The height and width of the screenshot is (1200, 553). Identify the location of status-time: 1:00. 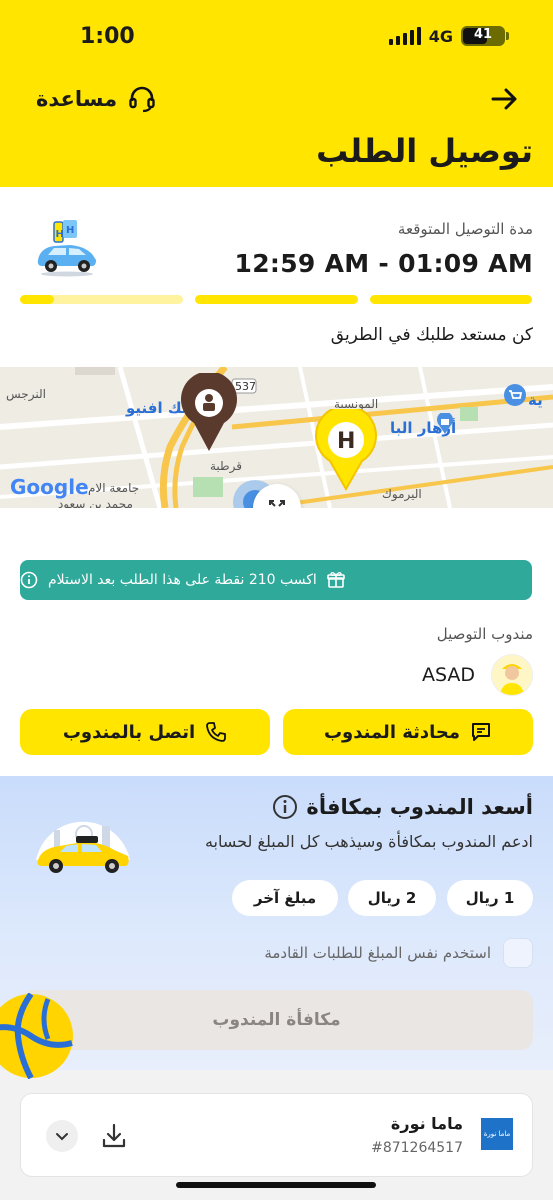
(107, 36).